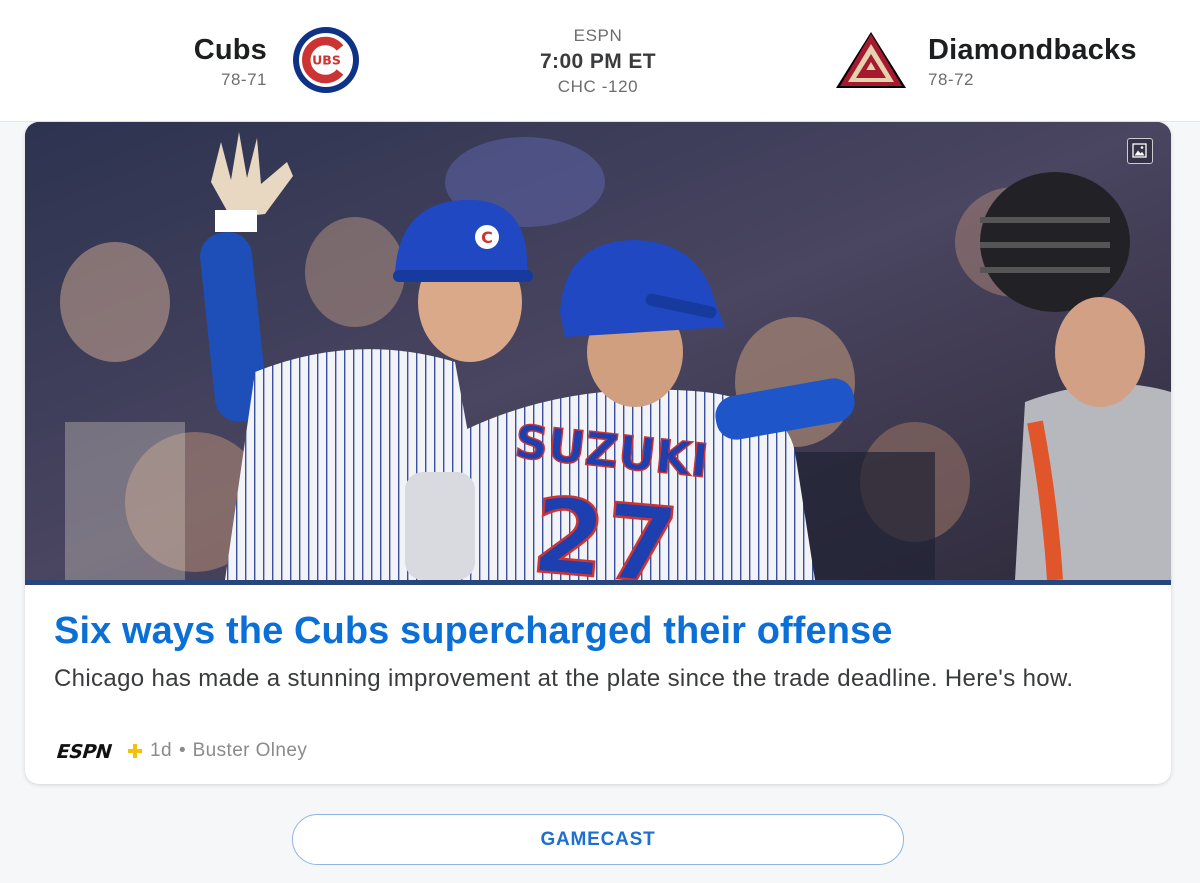  I want to click on game-time: 7:00 PM ET, so click(598, 61).